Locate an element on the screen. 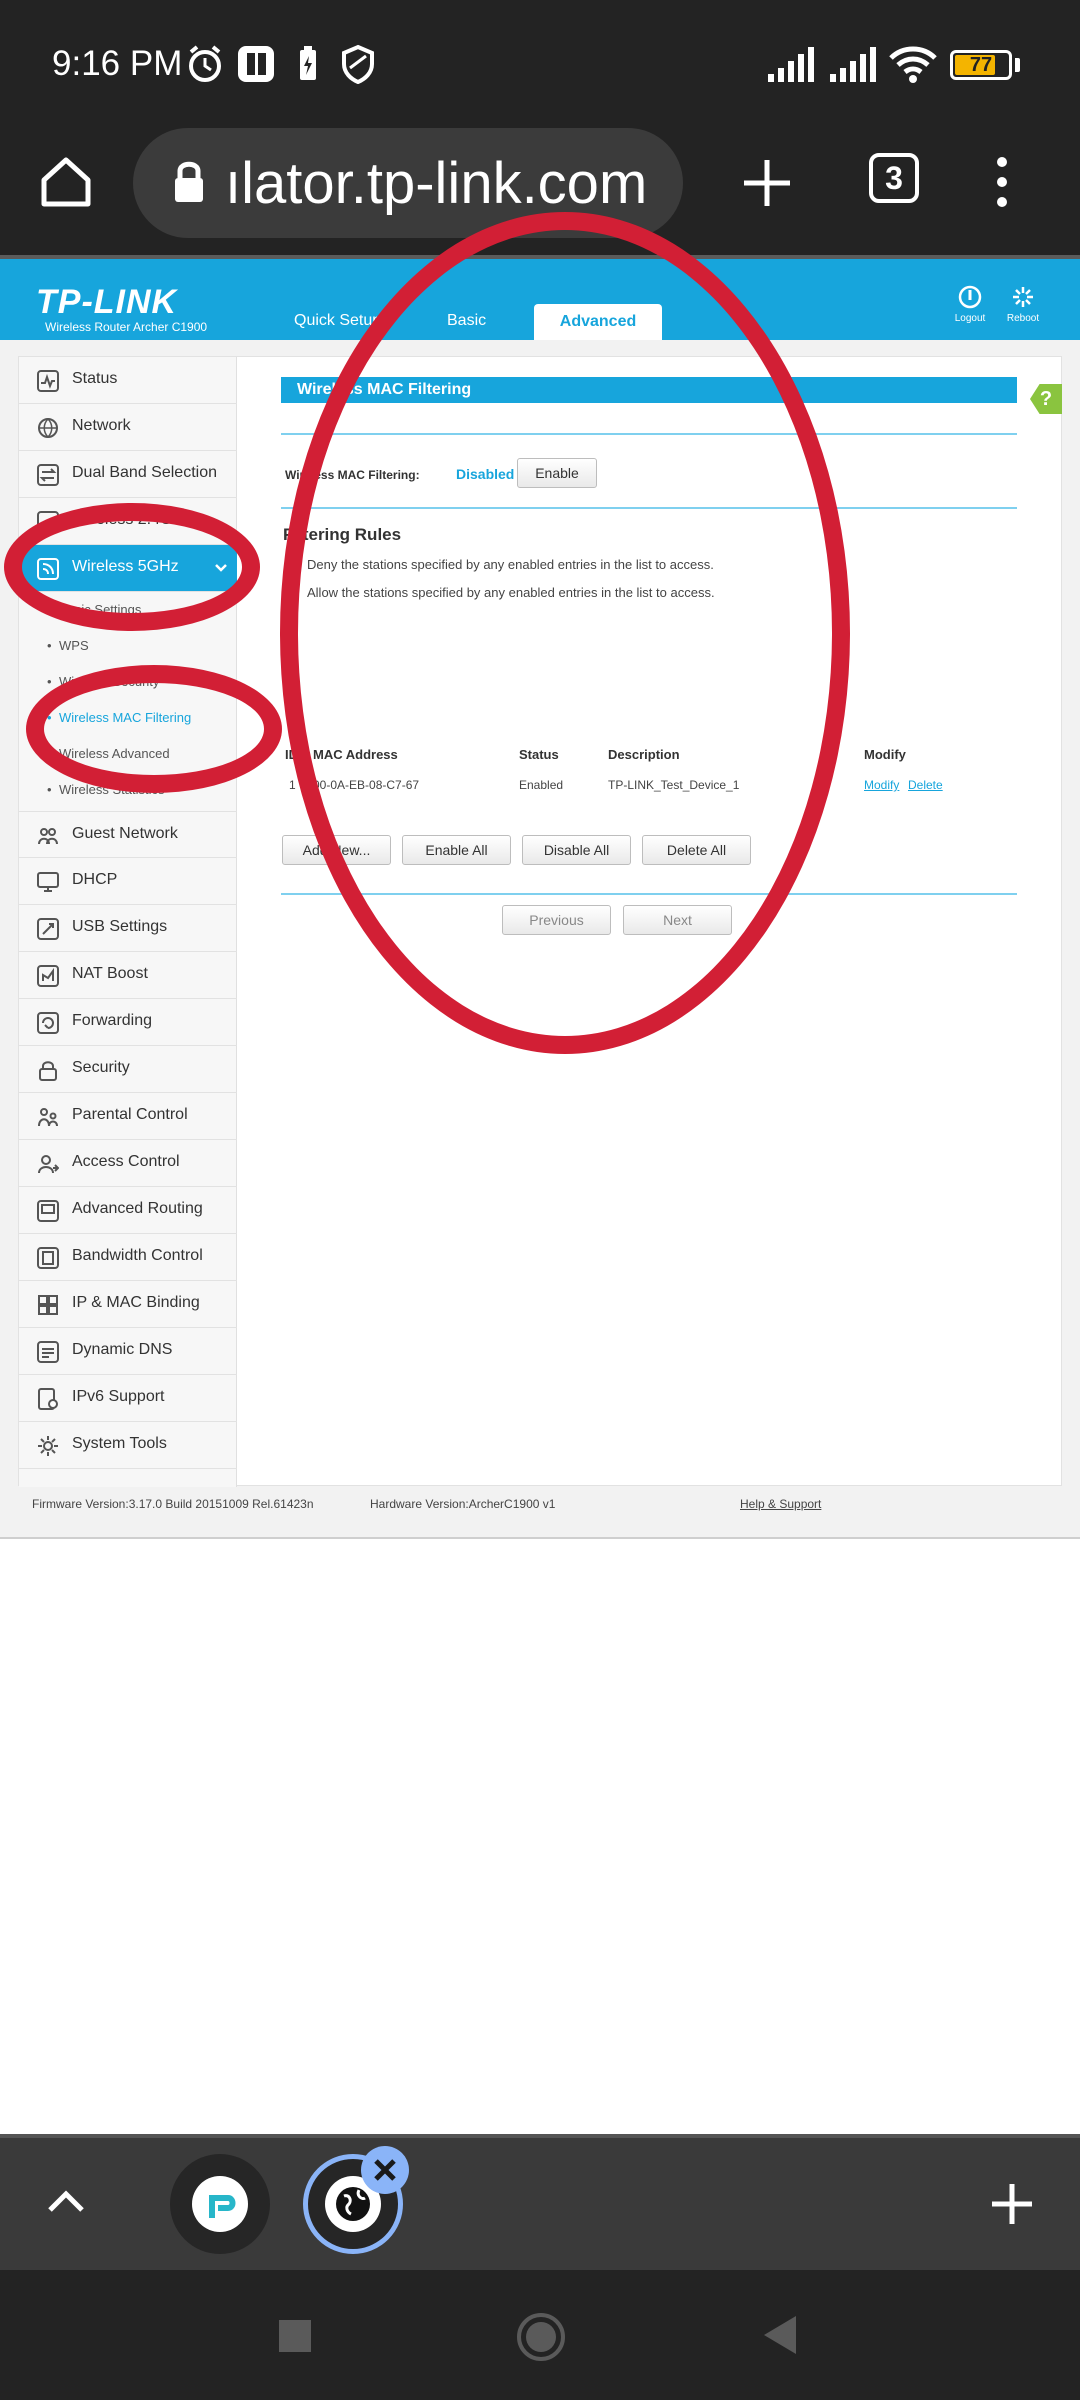 Image resolution: width=1080 pixels, height=2400 pixels. sidebar-item-label: Guest Network is located at coordinates (125, 833).